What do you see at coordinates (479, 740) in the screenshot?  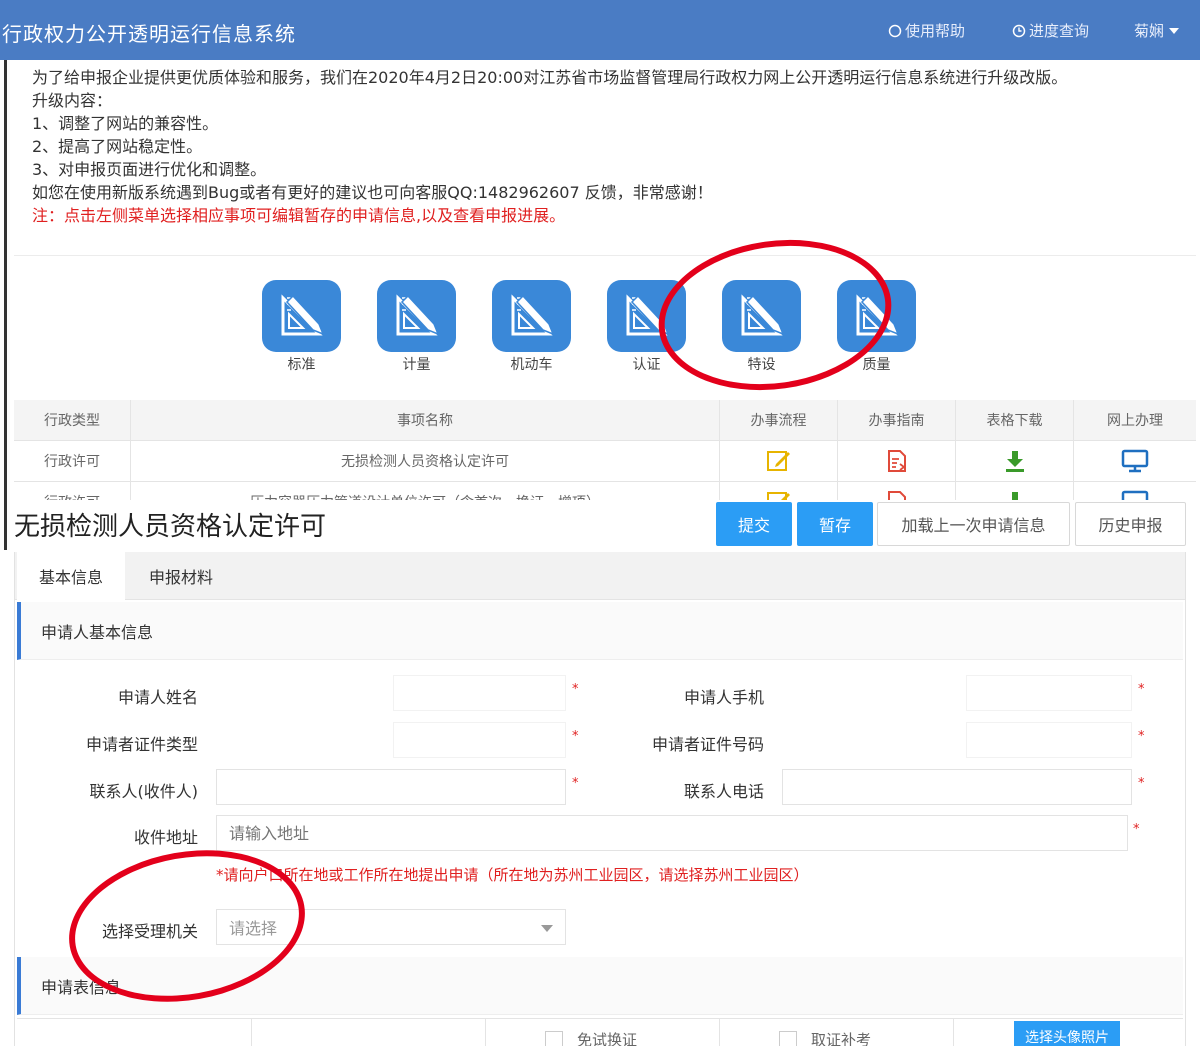 I see `id-type-input` at bounding box center [479, 740].